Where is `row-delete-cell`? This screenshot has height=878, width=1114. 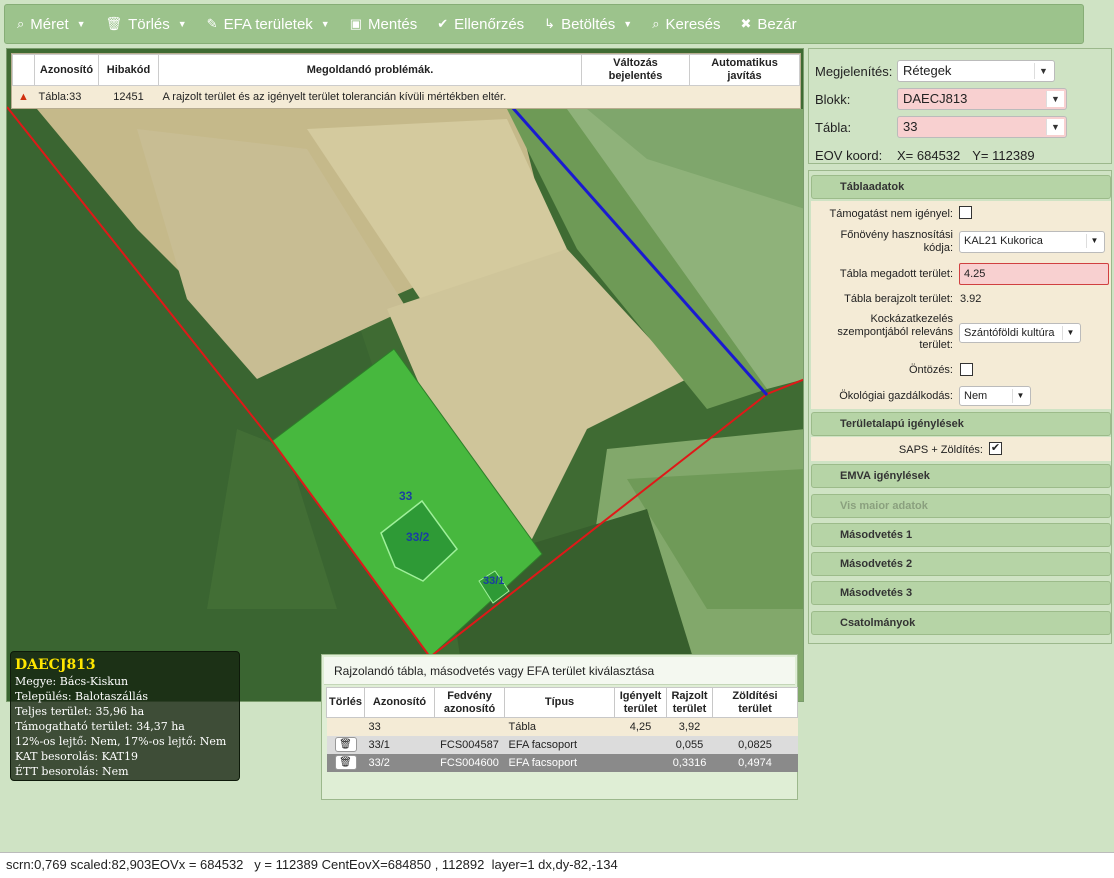 row-delete-cell is located at coordinates (345, 726).